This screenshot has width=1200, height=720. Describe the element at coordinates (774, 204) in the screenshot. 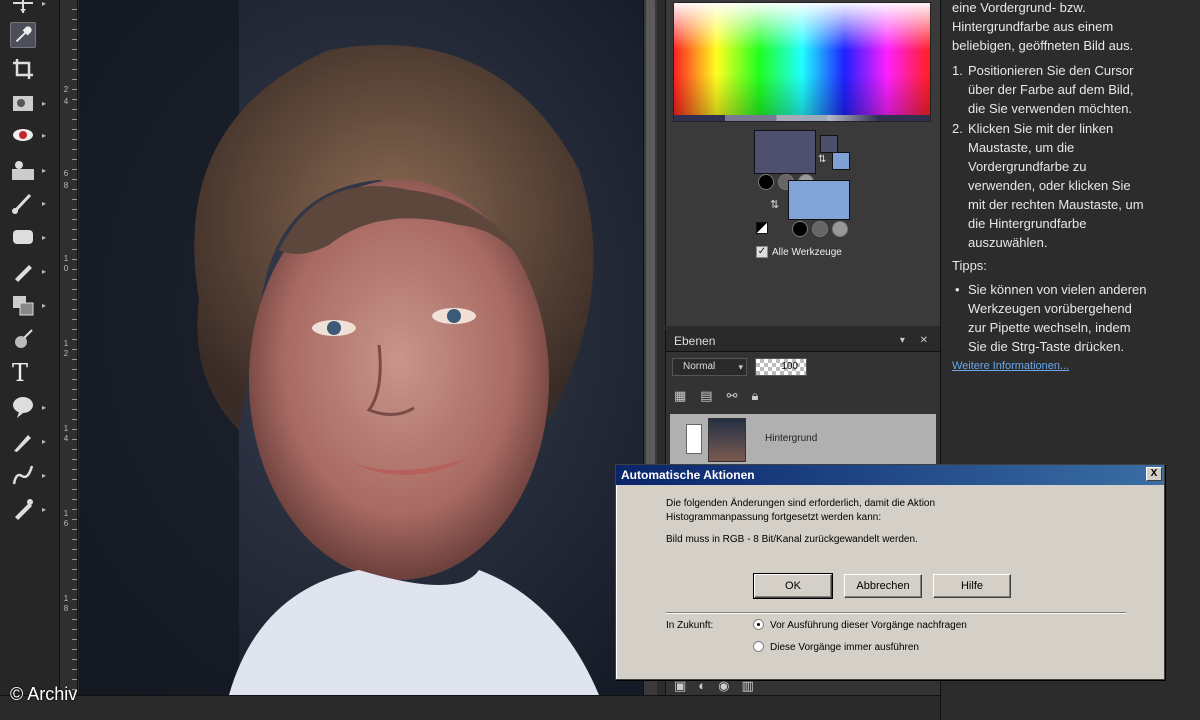

I see `swap-fg-bg-icon: ⇅` at that location.